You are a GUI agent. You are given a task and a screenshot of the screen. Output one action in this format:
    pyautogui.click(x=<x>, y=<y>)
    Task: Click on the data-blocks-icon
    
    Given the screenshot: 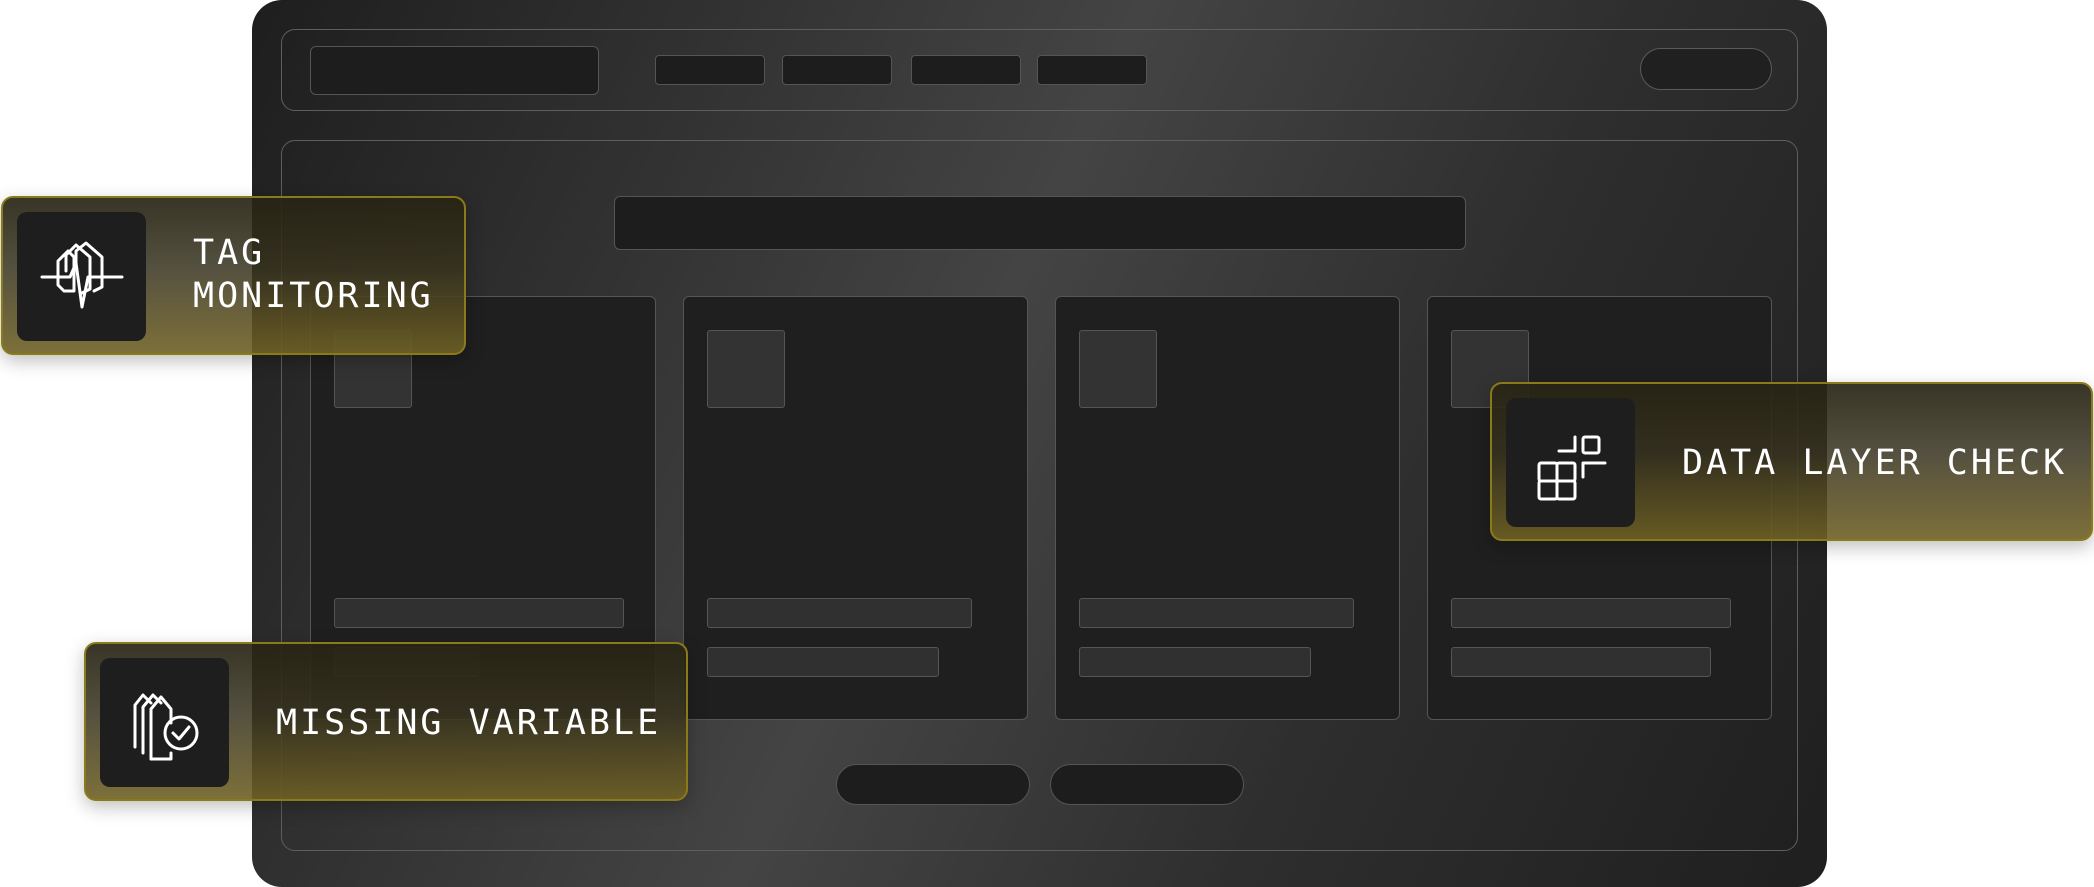 What is the action you would take?
    pyautogui.click(x=1570, y=462)
    